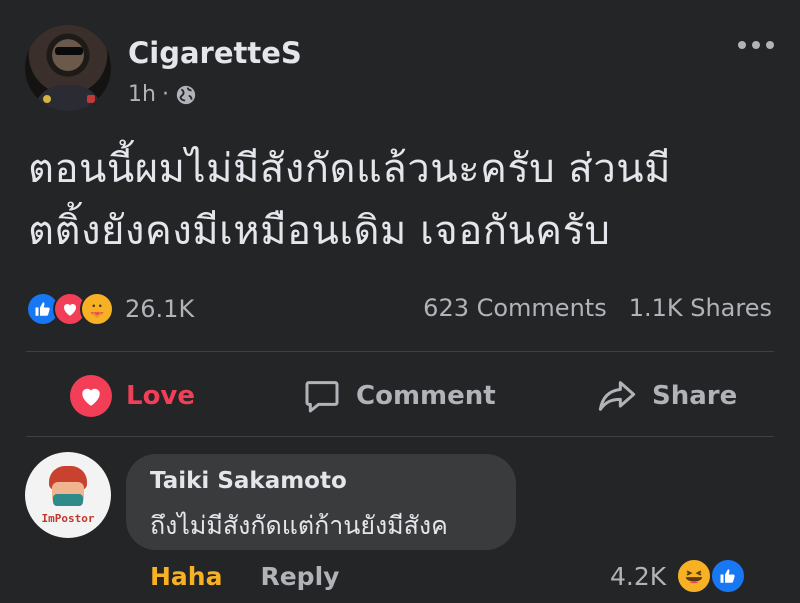 This screenshot has height=603, width=800. Describe the element at coordinates (68, 495) in the screenshot. I see `commenter-avatar: ImPostor` at that location.